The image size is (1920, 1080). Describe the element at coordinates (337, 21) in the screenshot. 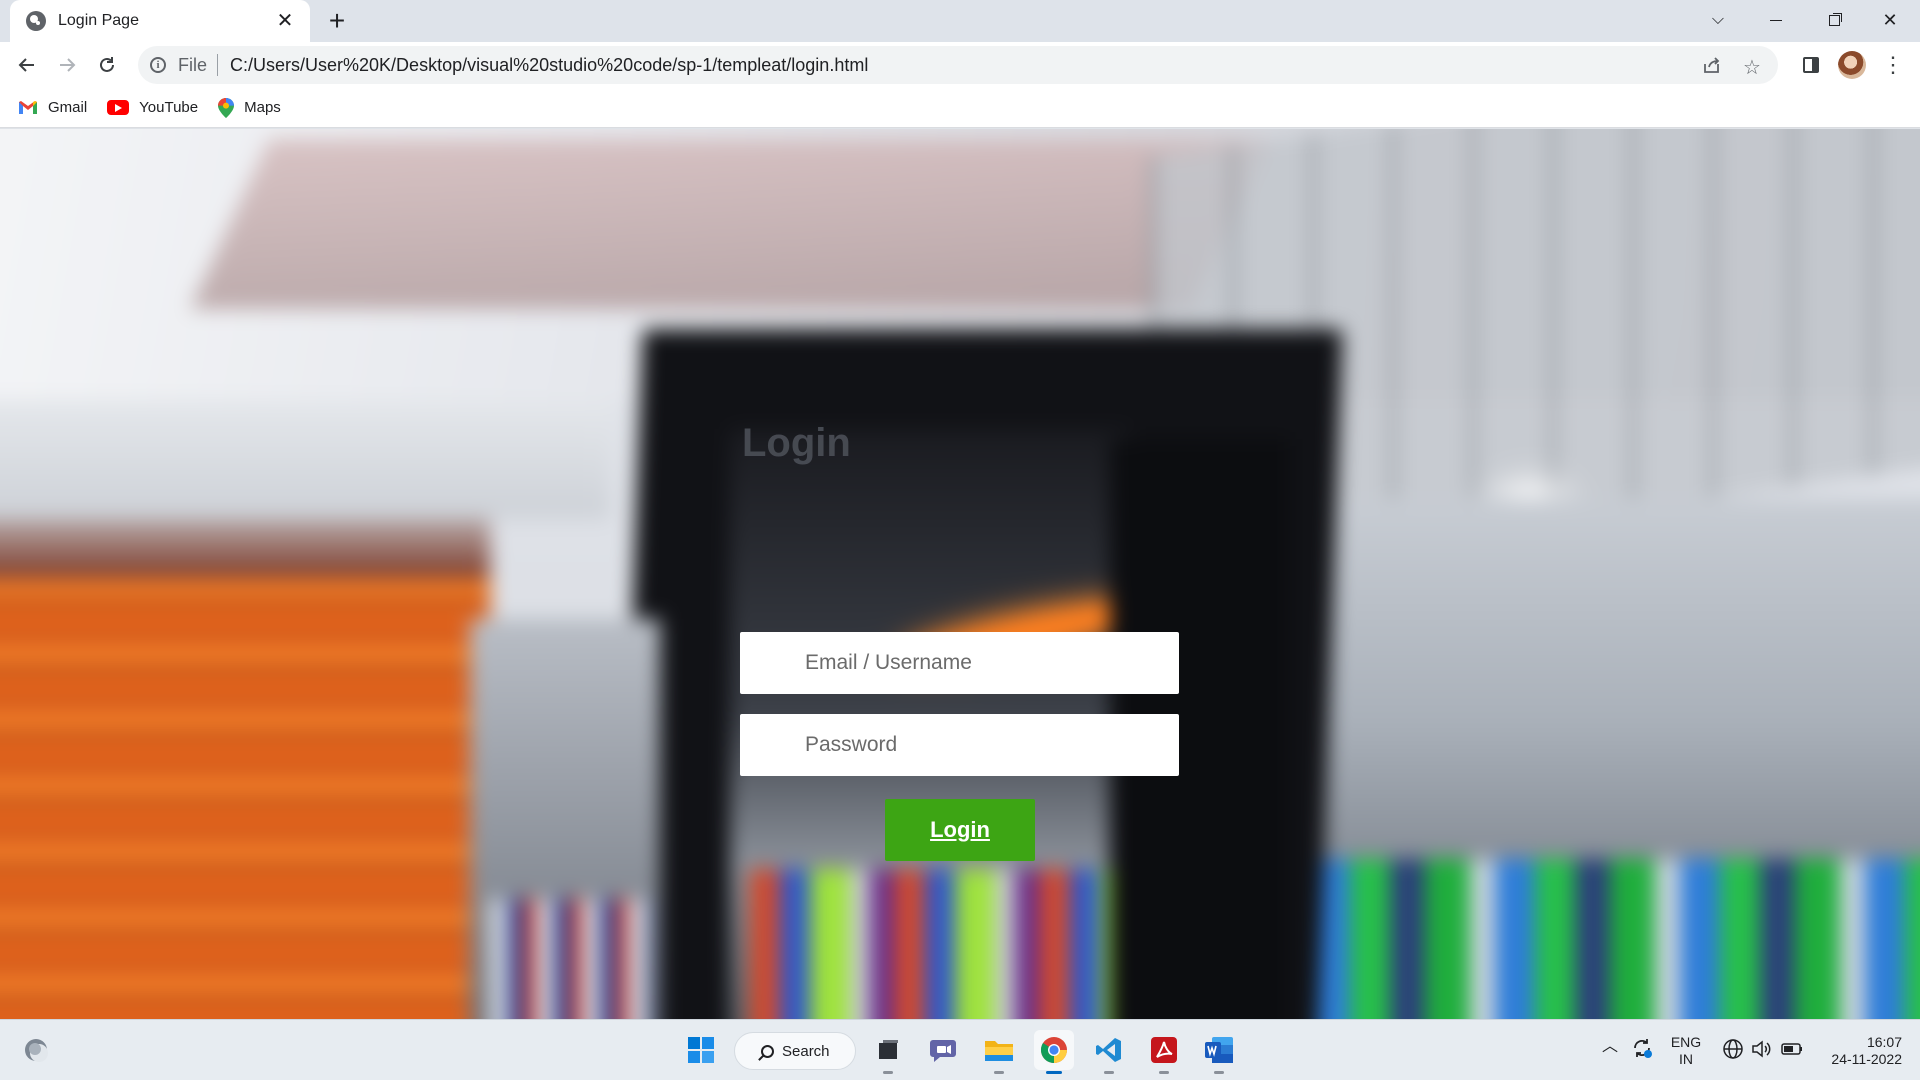

I see `new-tab-button: +` at that location.